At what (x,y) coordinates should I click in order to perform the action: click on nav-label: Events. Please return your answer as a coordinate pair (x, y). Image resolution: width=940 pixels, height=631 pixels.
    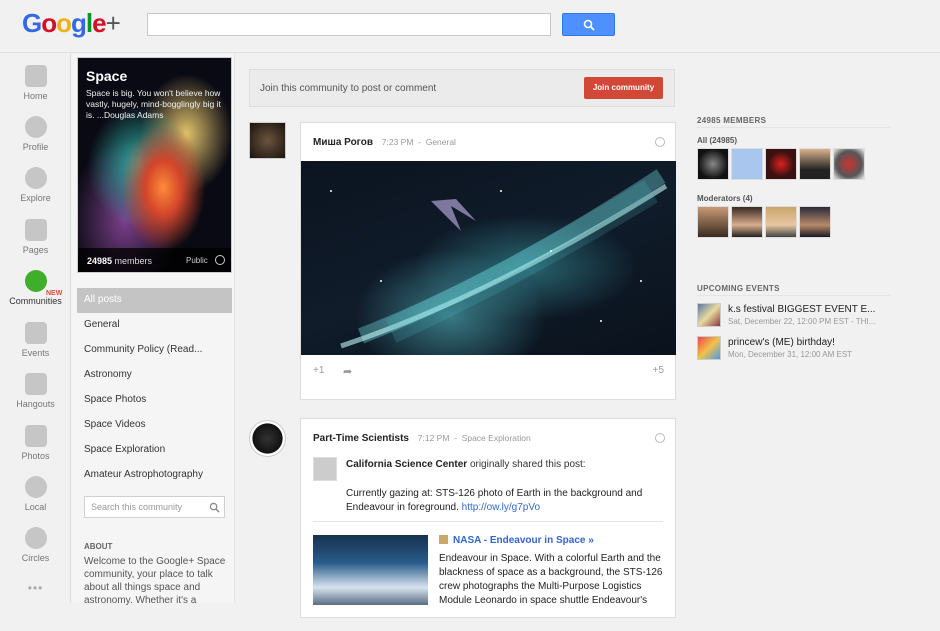
    Looking at the image, I should click on (35, 353).